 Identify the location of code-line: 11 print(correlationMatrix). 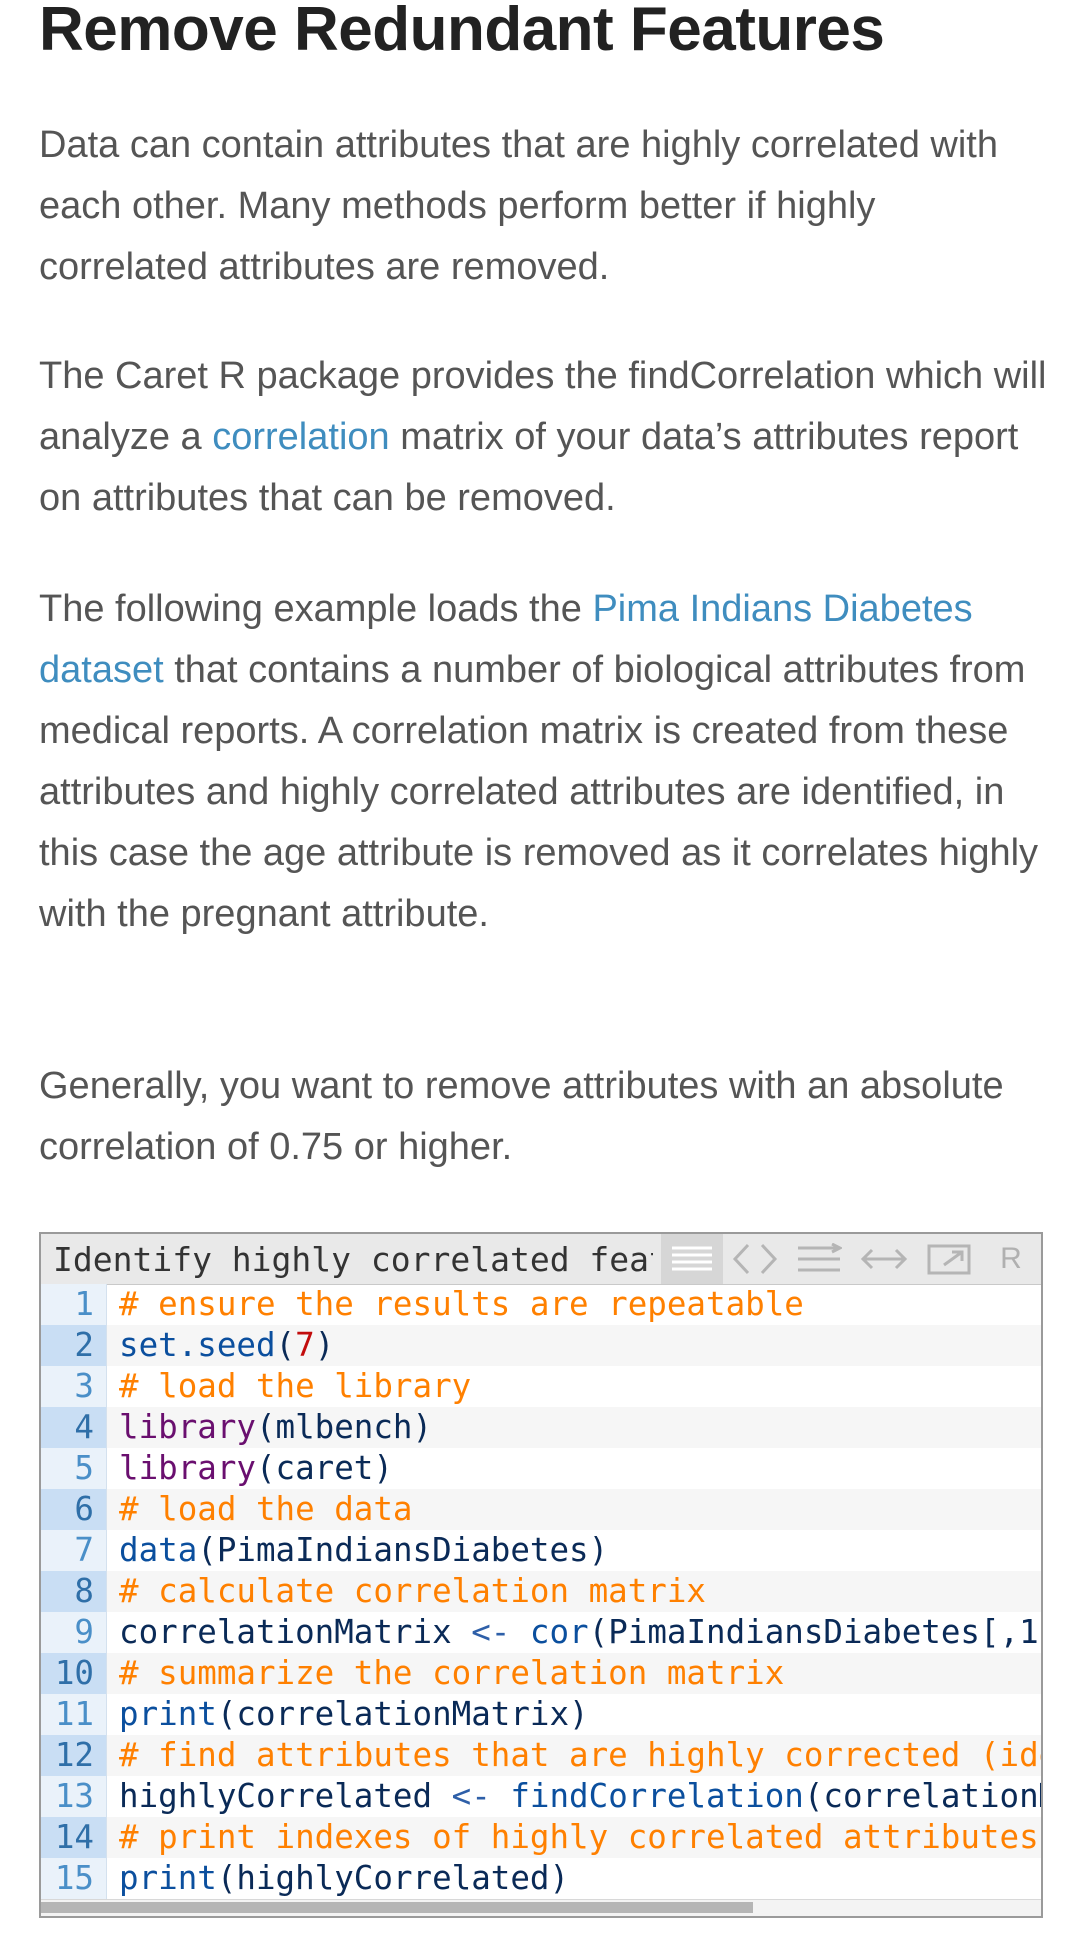
(541, 1714).